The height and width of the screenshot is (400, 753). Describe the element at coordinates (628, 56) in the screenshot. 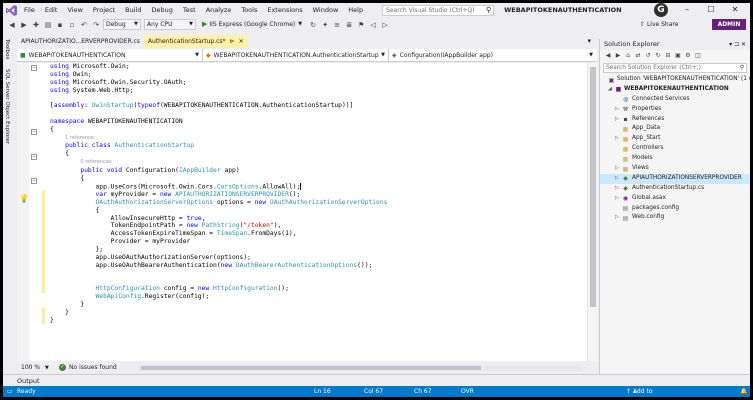

I see `home-icon: ⌂` at that location.